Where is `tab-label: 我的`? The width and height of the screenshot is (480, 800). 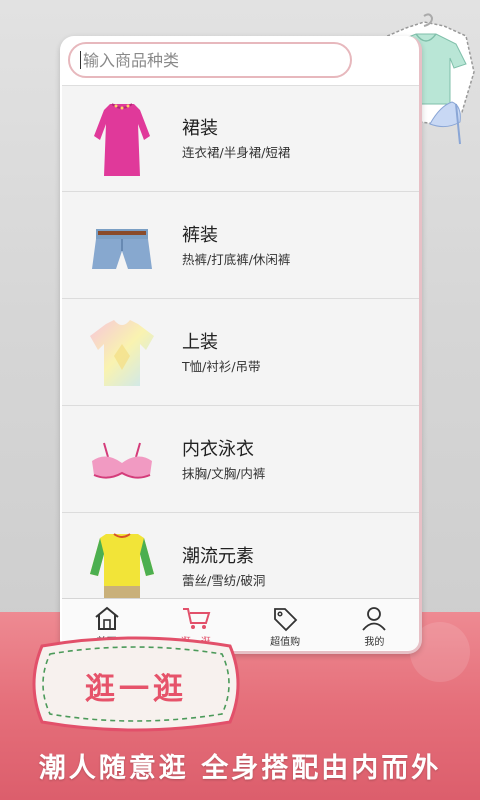
tab-label: 我的 is located at coordinates (374, 642).